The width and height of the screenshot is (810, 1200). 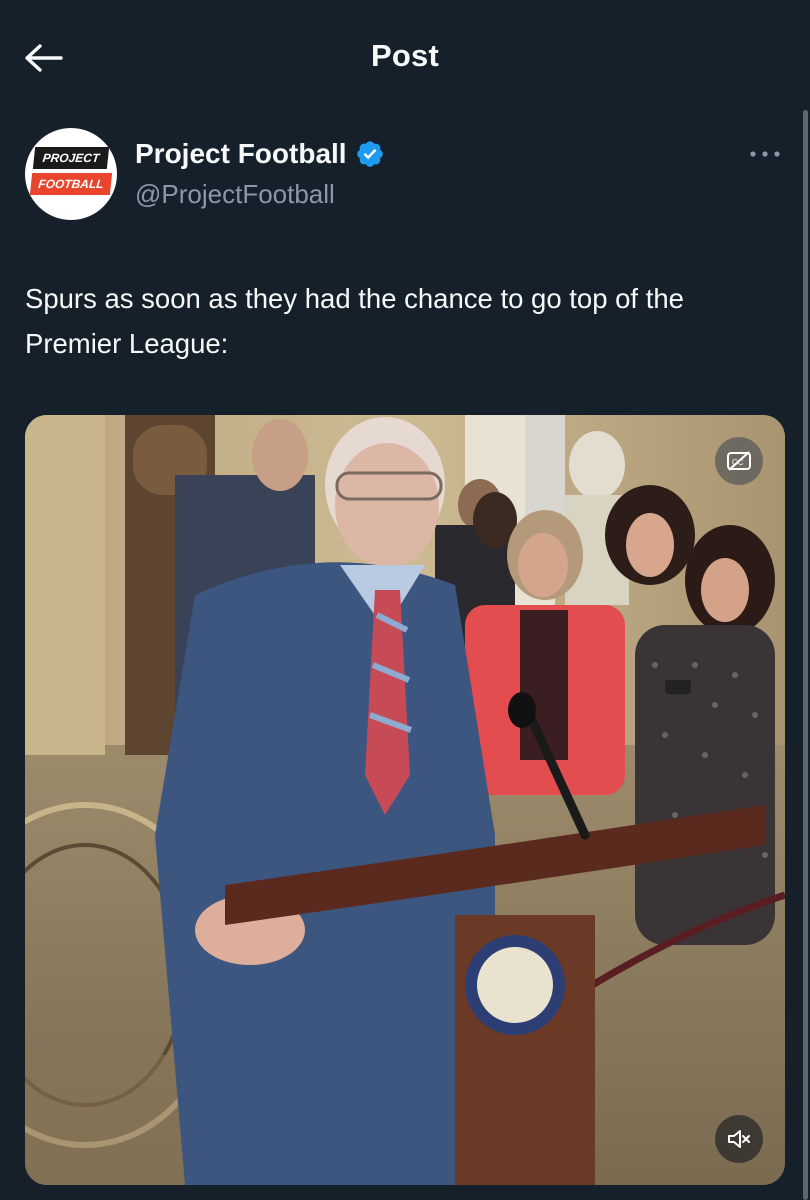 I want to click on post-header: Post, so click(x=405, y=56).